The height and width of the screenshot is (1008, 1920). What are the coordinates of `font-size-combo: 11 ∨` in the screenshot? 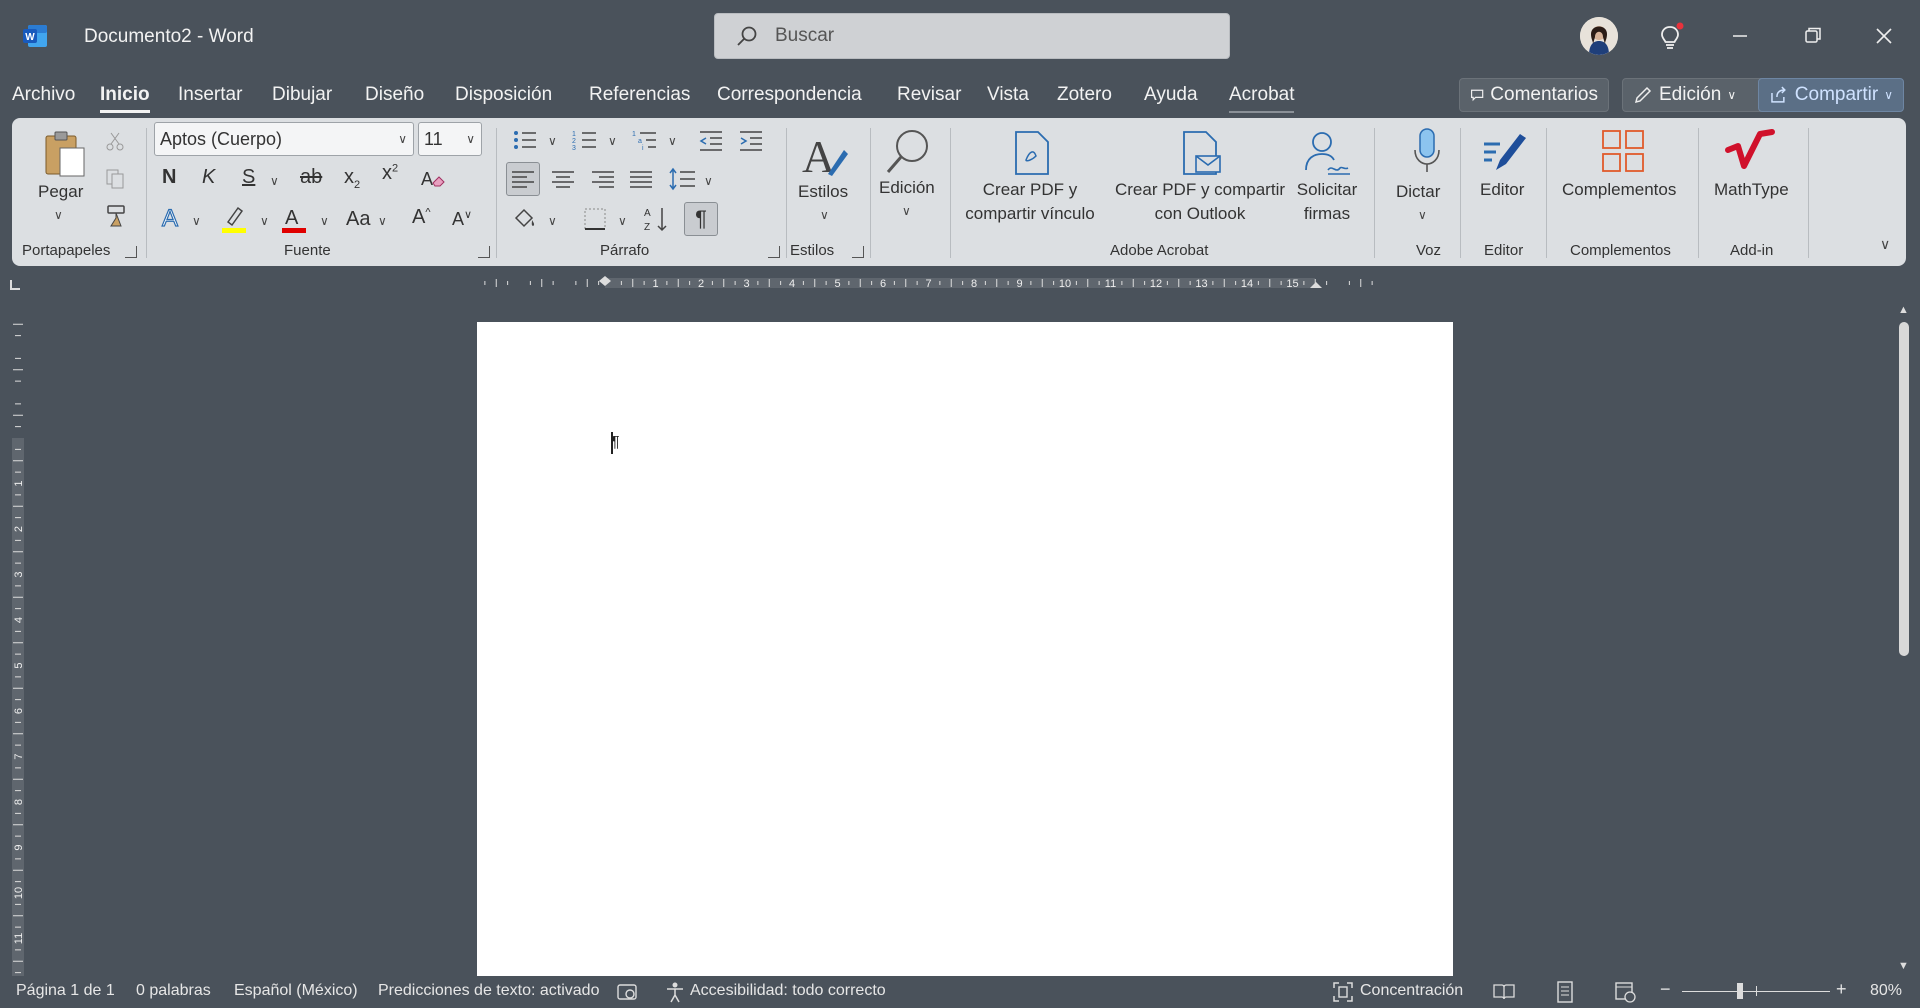 It's located at (450, 139).